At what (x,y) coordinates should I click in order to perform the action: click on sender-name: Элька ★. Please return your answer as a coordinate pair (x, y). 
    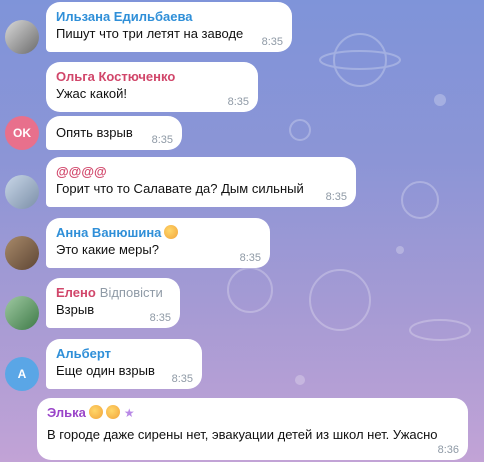
    Looking at the image, I should click on (252, 413).